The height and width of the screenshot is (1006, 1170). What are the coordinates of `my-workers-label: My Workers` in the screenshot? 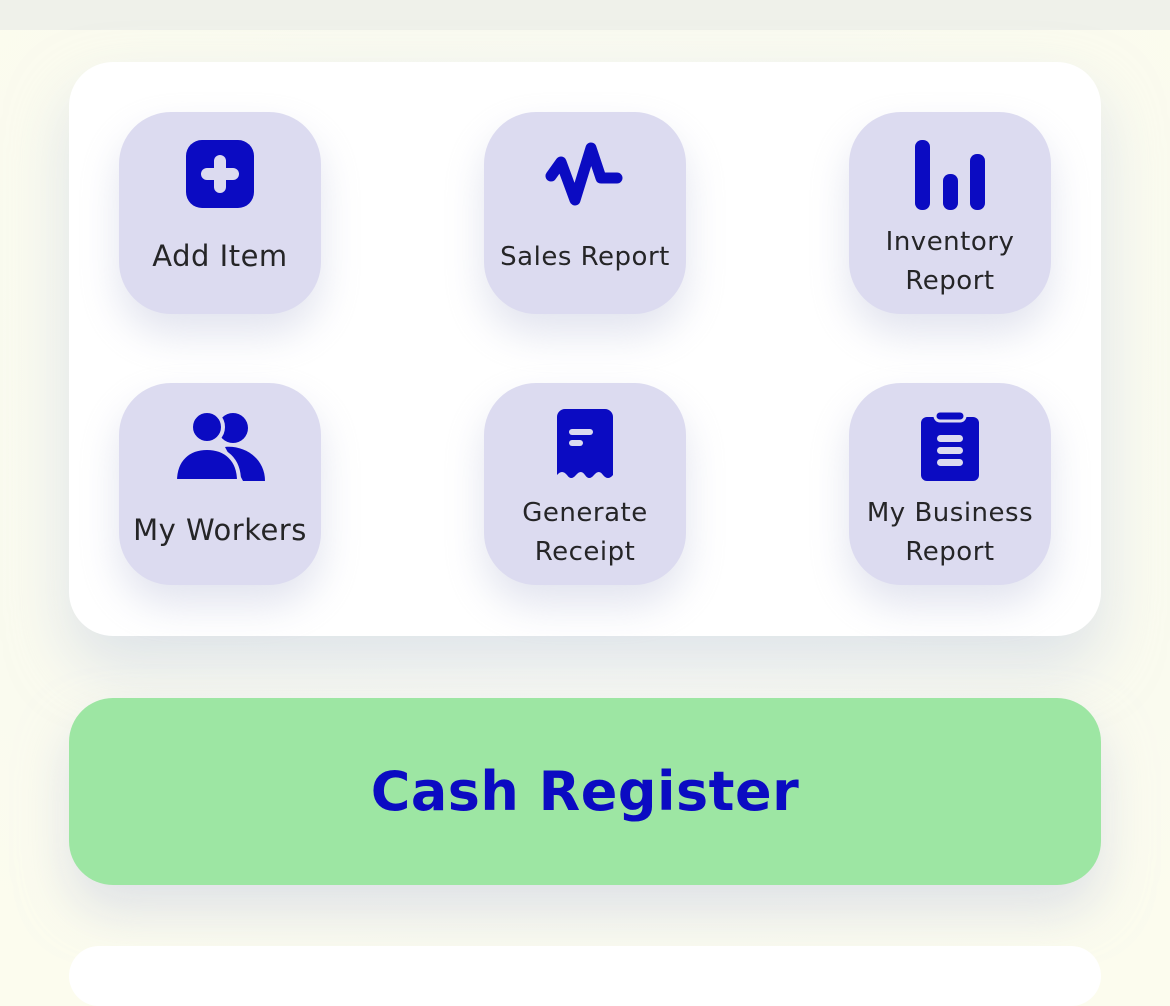 It's located at (220, 530).